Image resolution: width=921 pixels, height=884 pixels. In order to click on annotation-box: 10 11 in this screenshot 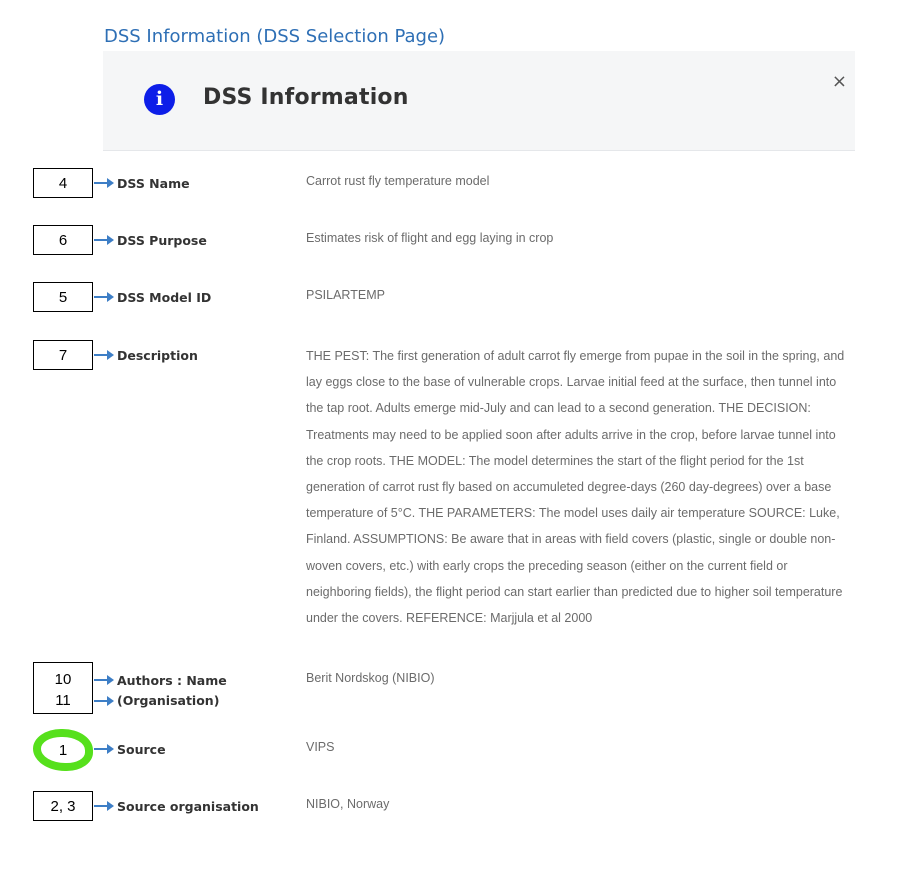, I will do `click(63, 688)`.